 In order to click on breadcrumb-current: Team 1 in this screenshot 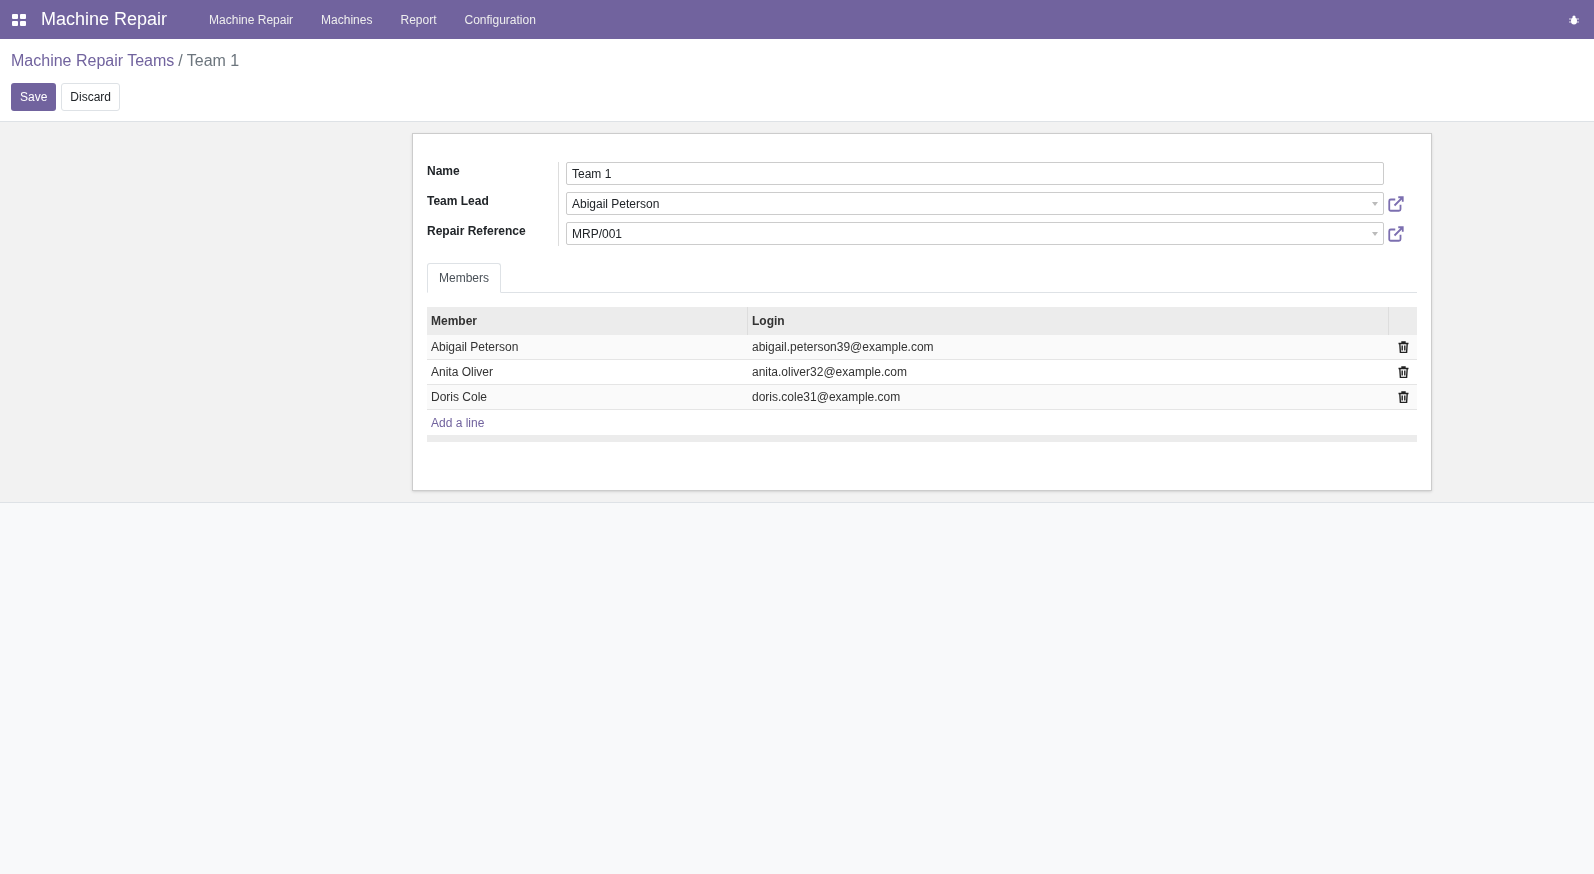, I will do `click(213, 61)`.